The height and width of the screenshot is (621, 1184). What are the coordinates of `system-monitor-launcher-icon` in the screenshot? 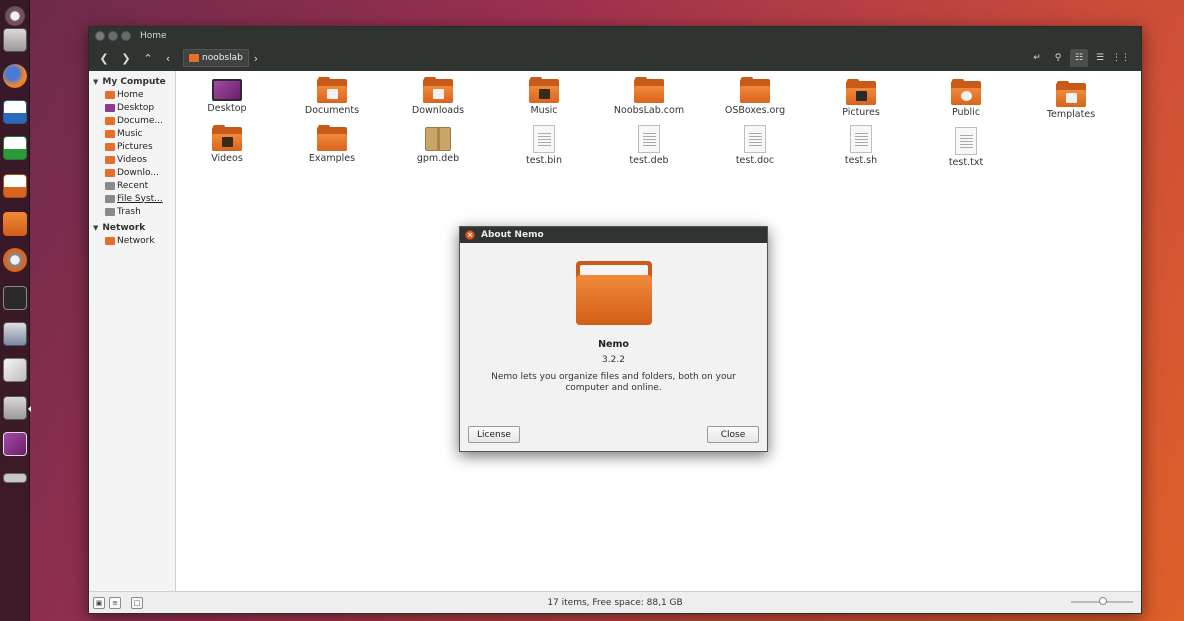 It's located at (15, 334).